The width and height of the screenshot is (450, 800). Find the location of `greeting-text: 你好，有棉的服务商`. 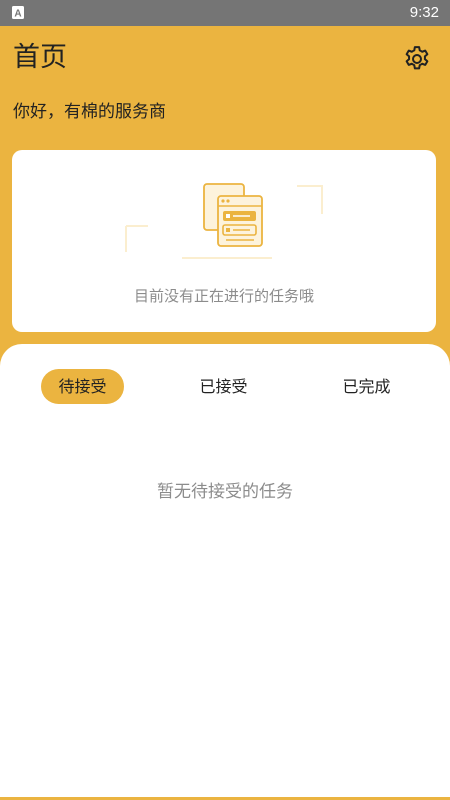

greeting-text: 你好，有棉的服务商 is located at coordinates (89, 112).